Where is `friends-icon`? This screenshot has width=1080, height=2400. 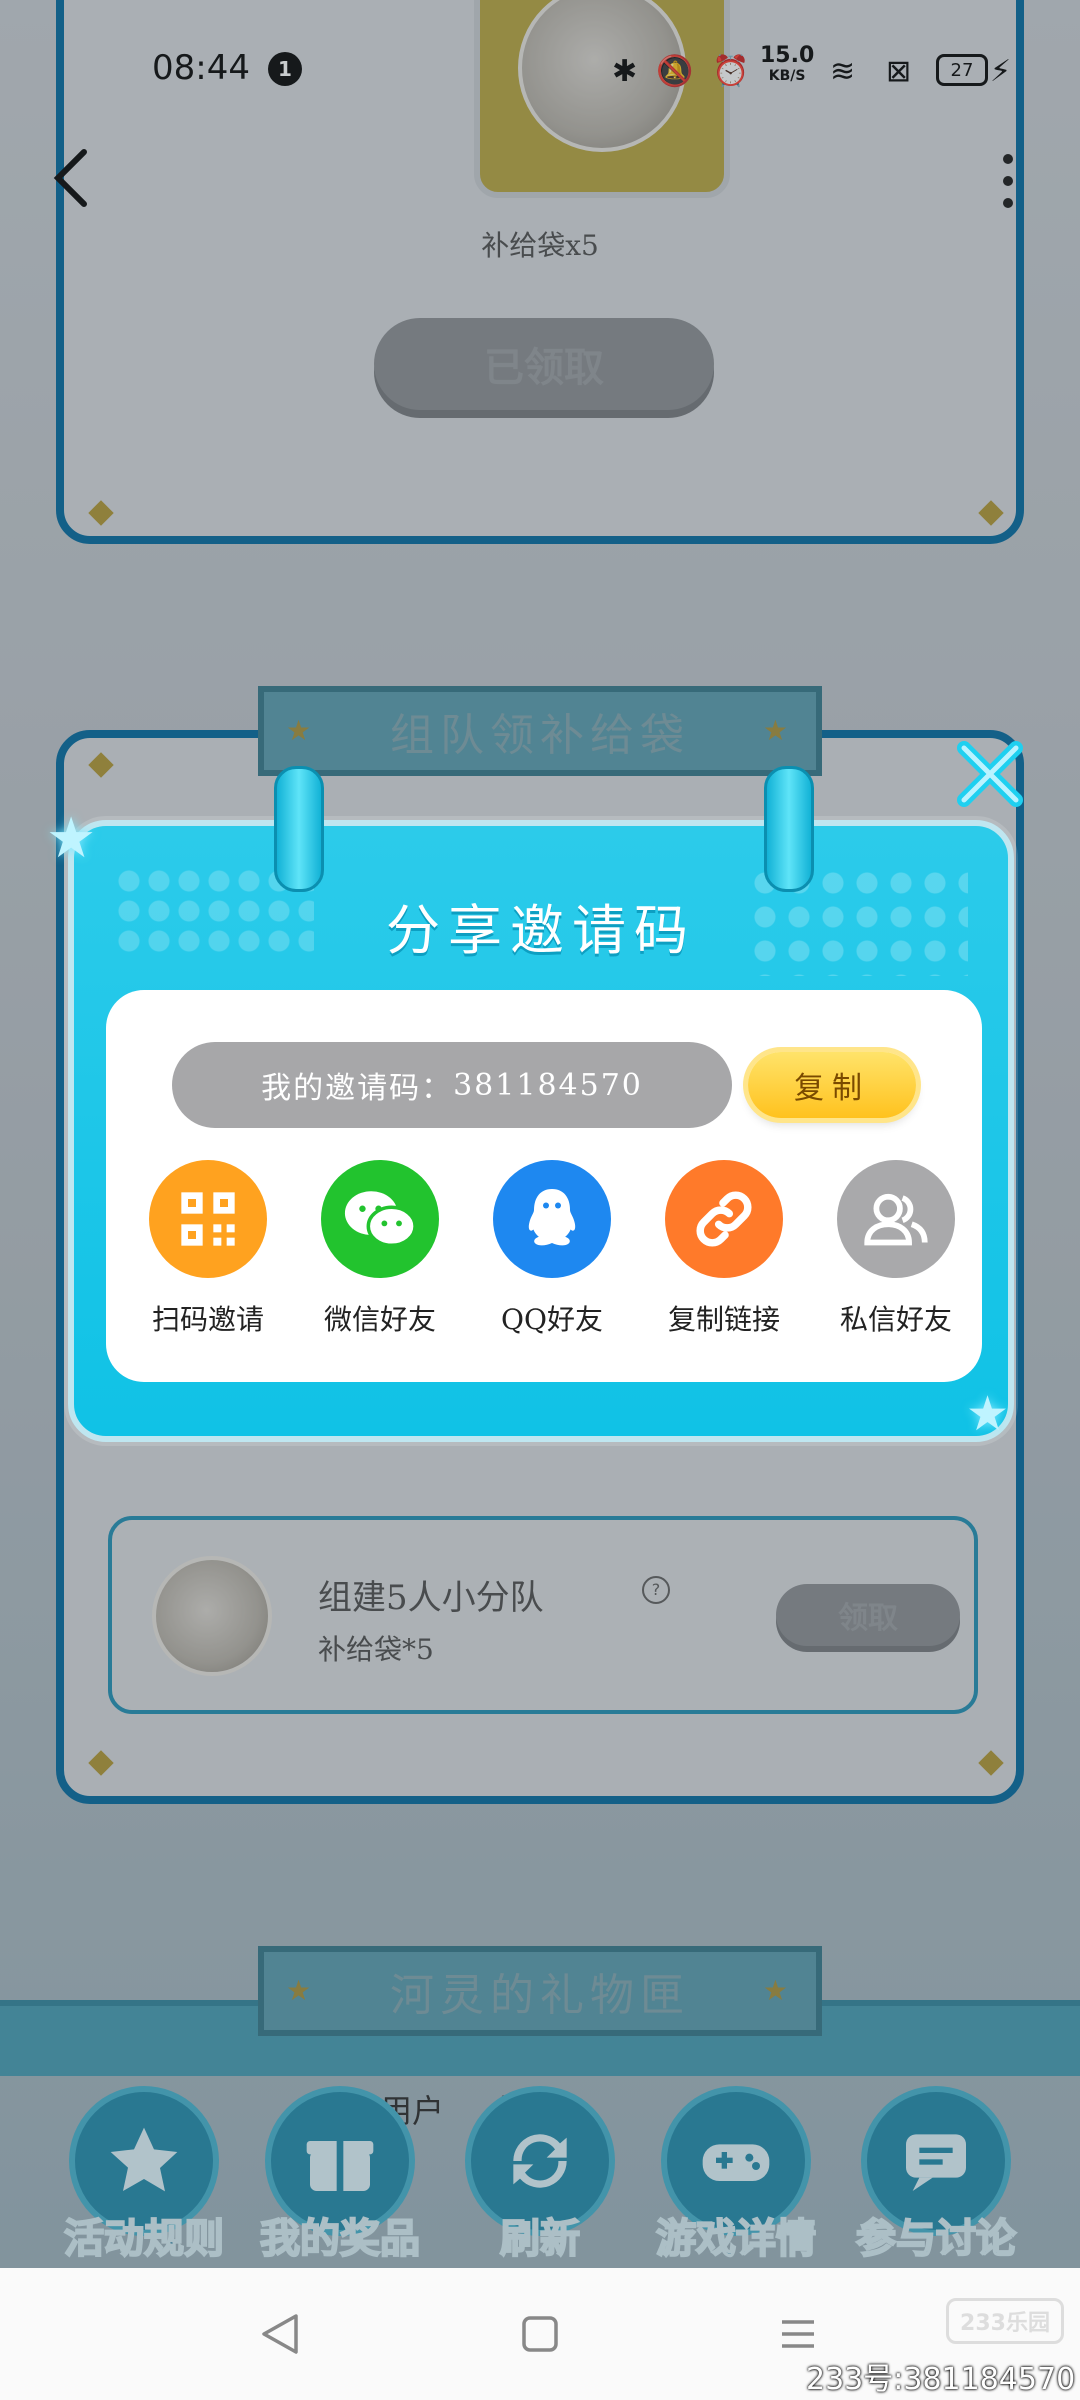 friends-icon is located at coordinates (896, 1219).